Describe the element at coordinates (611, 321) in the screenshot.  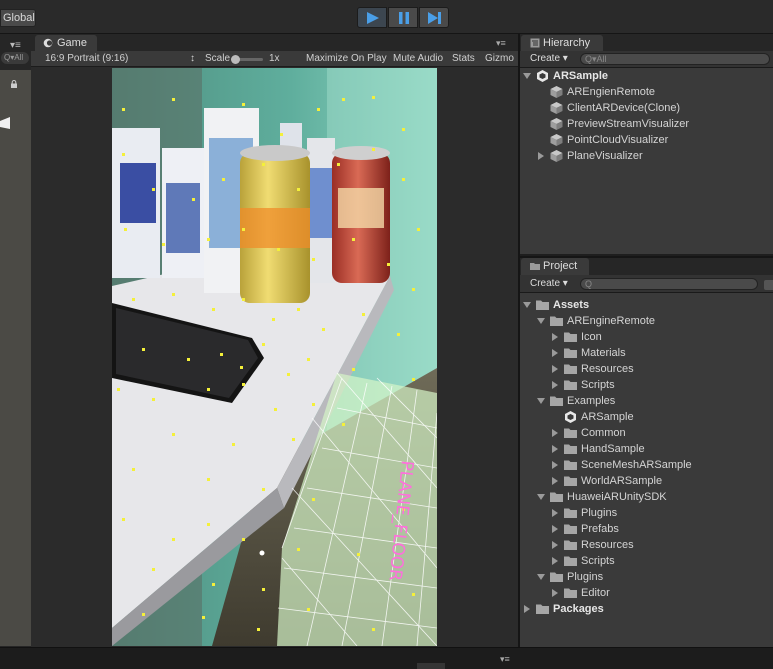
I see `project-tree-item-label: AREngineRemote` at that location.